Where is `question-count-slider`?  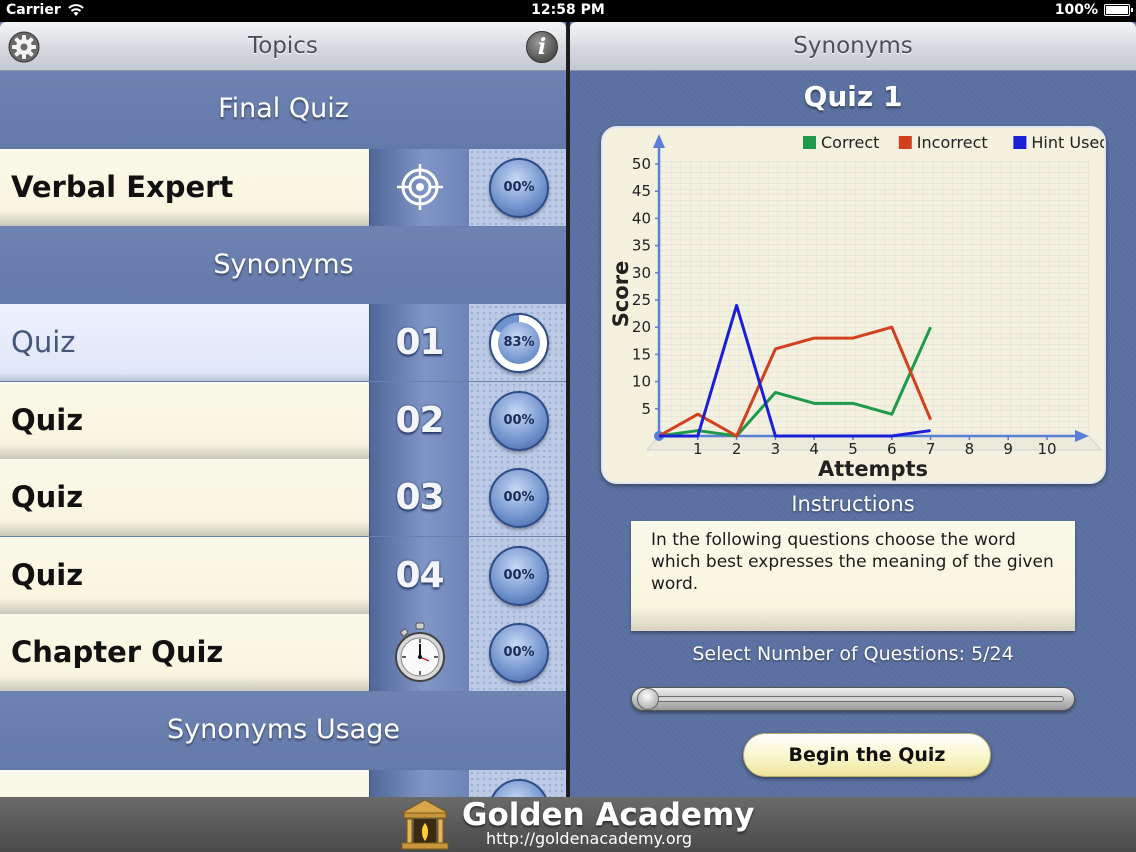
question-count-slider is located at coordinates (853, 699).